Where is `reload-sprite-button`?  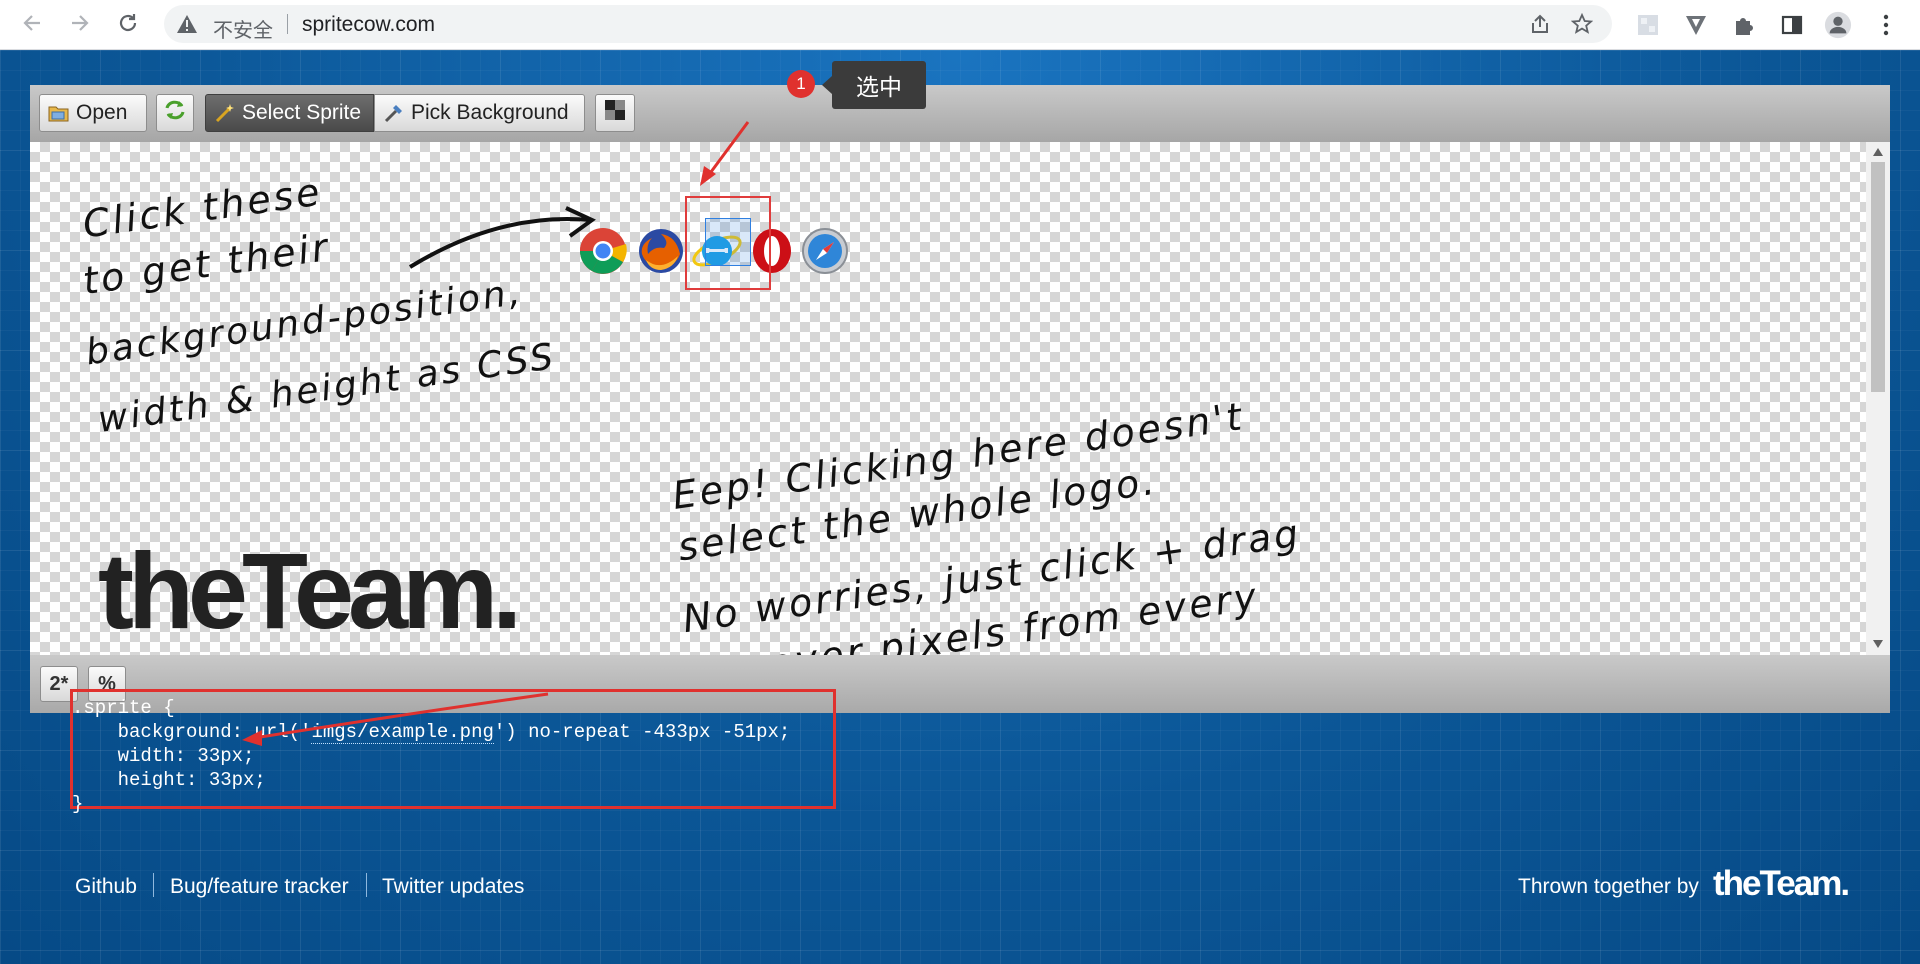 reload-sprite-button is located at coordinates (175, 113).